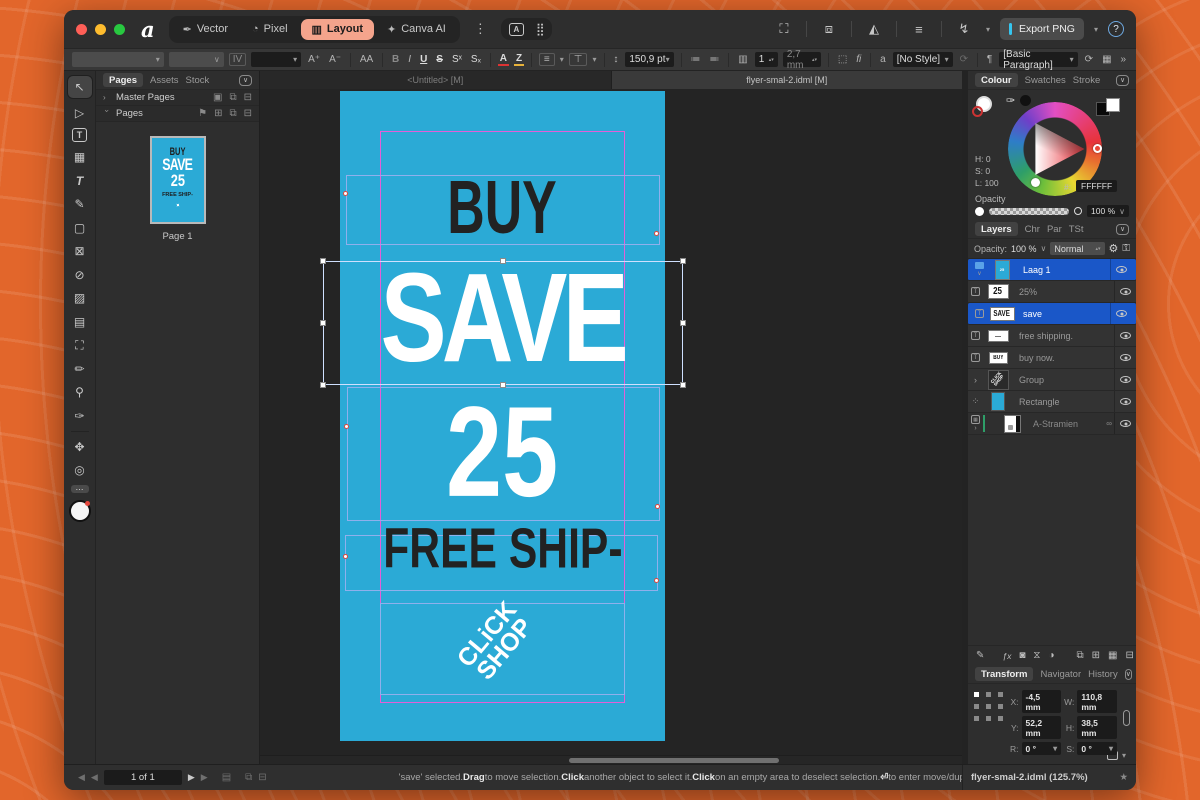  I want to click on character-style-select: [No Style] ▾, so click(922, 59).